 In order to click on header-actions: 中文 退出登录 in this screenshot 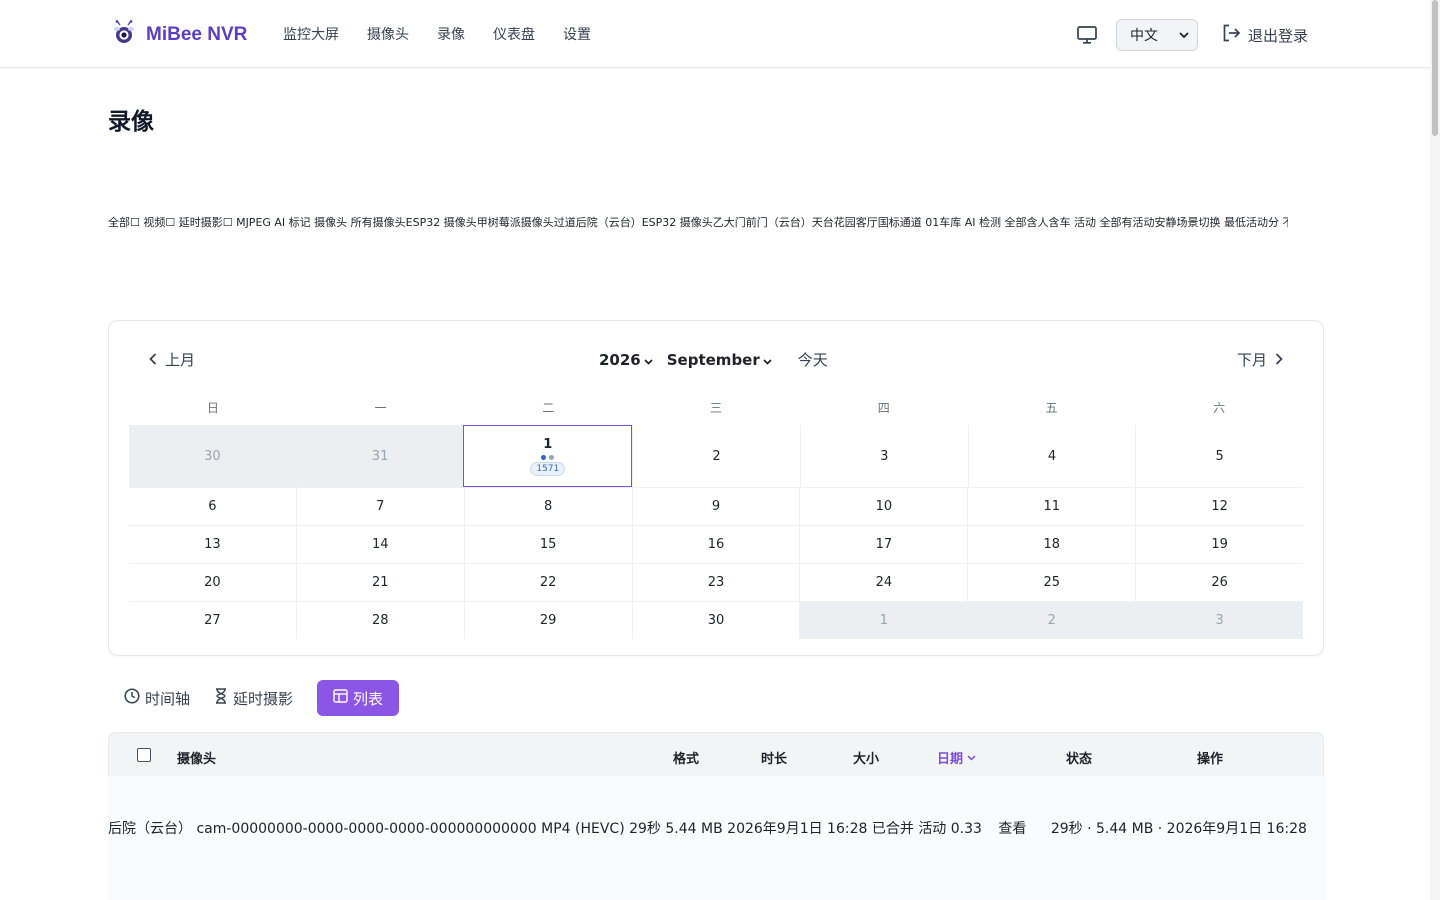, I will do `click(1192, 35)`.